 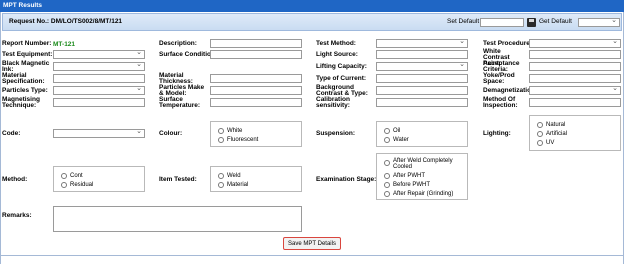 What do you see at coordinates (463, 21) in the screenshot?
I see `set-default-label: Set Default` at bounding box center [463, 21].